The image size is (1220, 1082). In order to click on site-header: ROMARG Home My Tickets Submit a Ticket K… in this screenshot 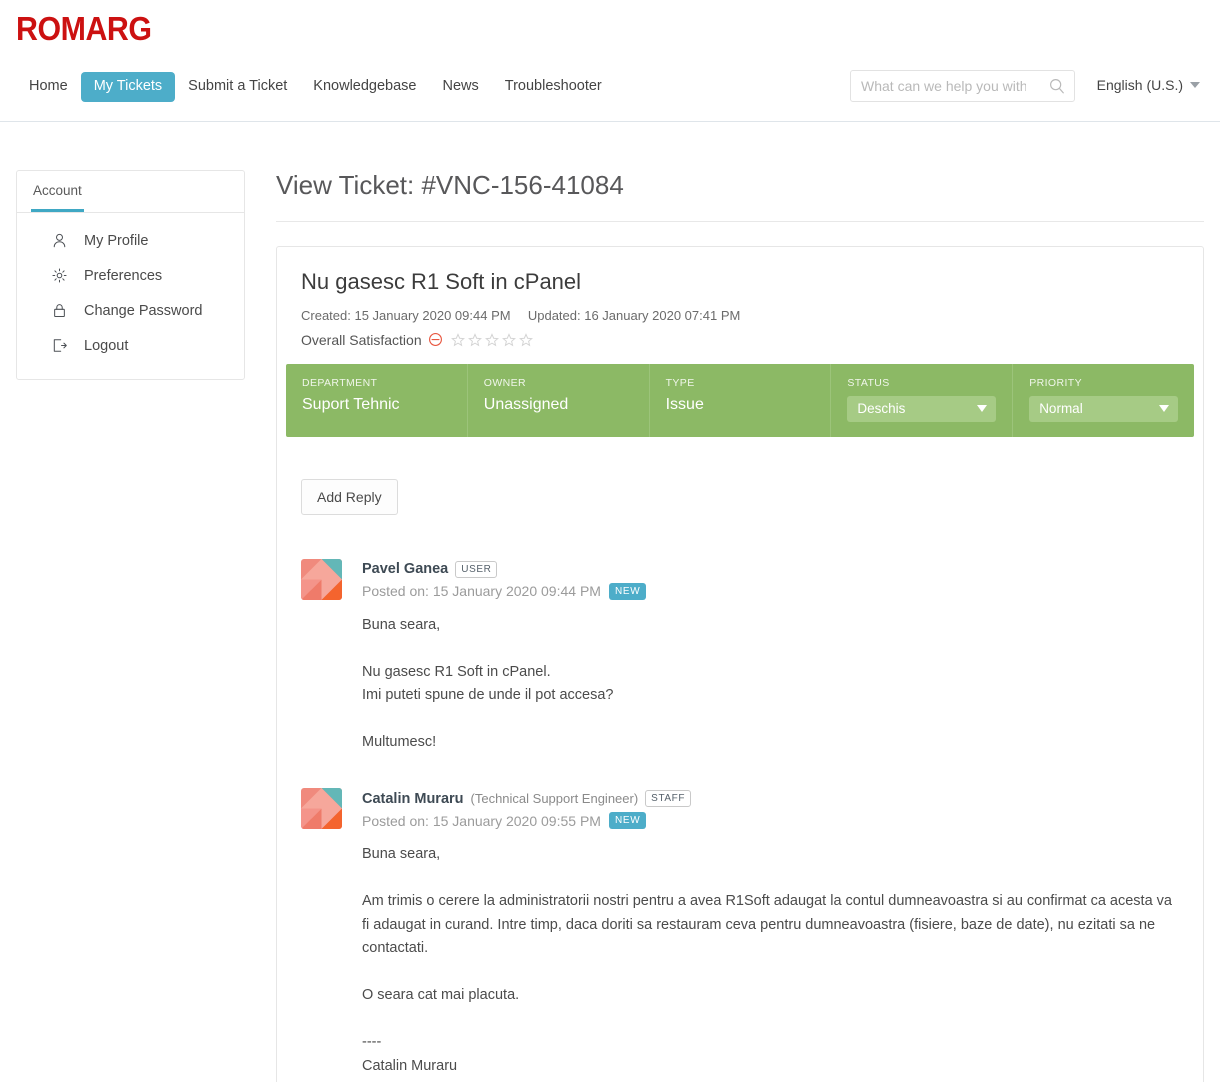, I will do `click(610, 61)`.